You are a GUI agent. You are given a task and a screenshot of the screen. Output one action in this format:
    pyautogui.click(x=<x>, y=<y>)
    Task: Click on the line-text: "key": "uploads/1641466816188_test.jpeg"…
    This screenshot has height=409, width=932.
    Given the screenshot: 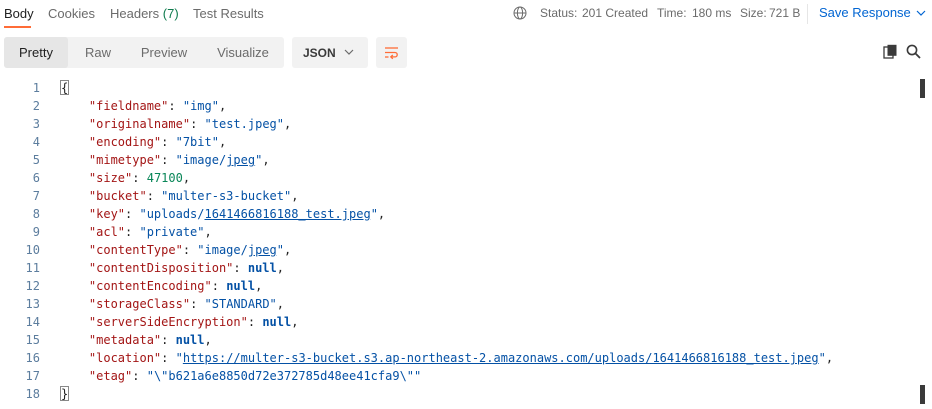 What is the action you would take?
    pyautogui.click(x=222, y=214)
    